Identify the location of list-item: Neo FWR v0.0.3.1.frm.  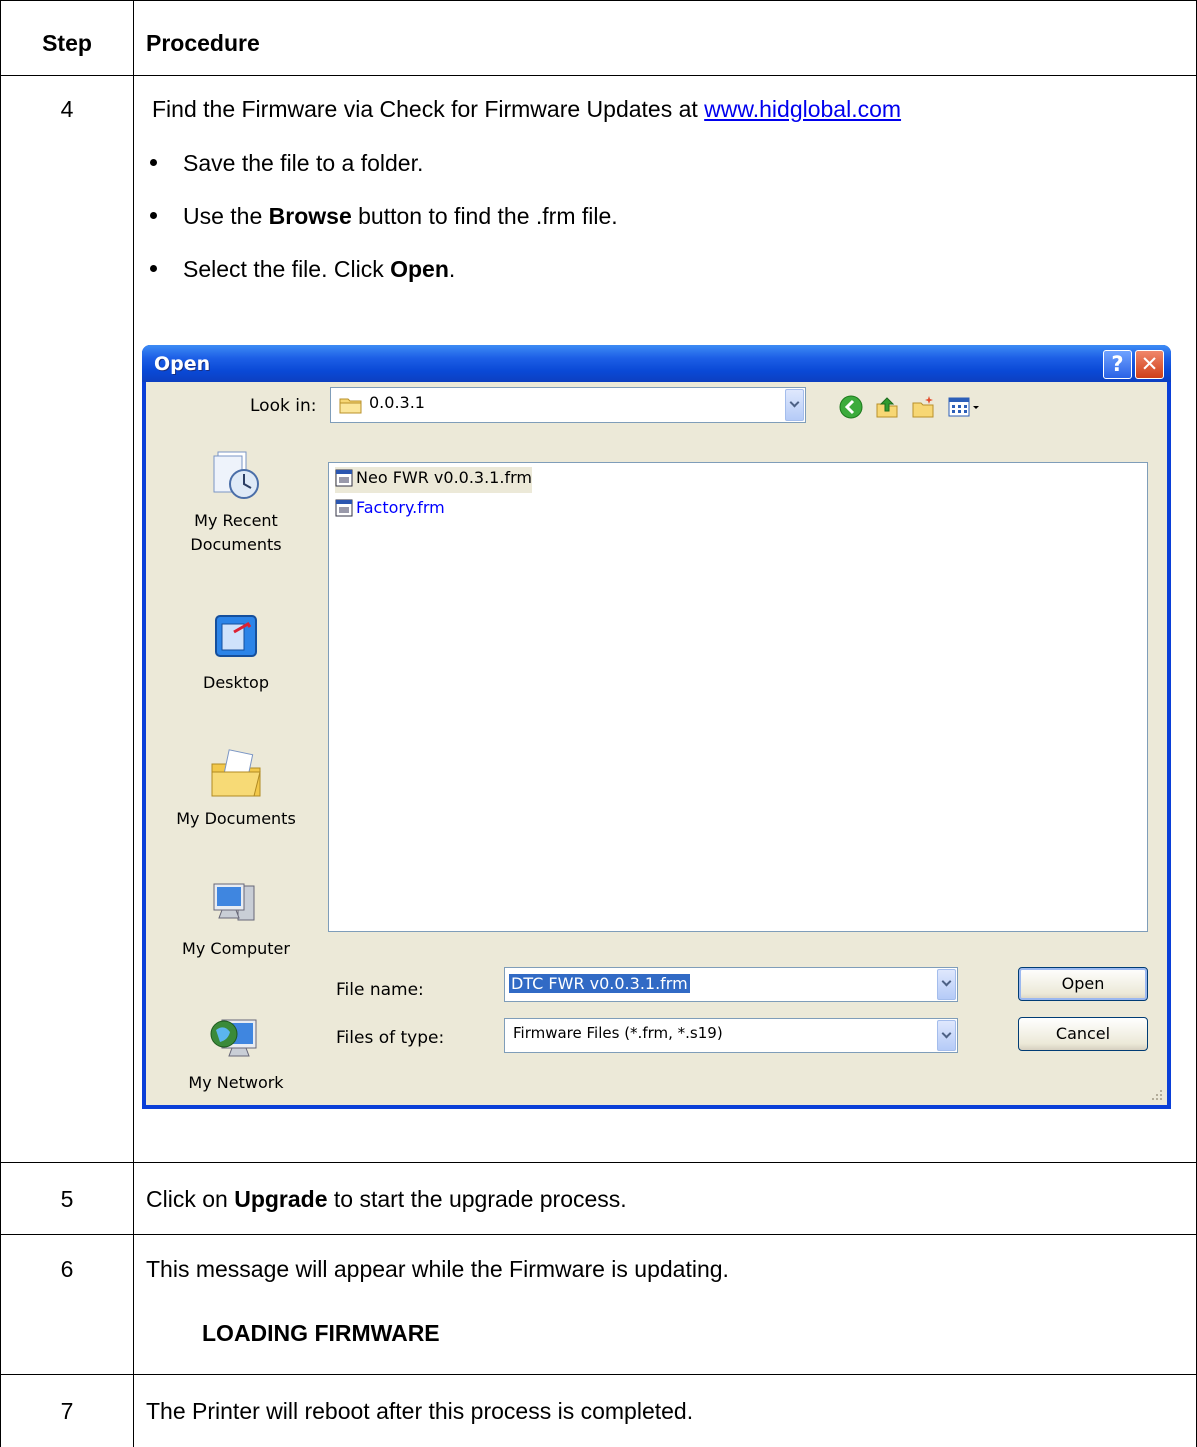
(433, 480).